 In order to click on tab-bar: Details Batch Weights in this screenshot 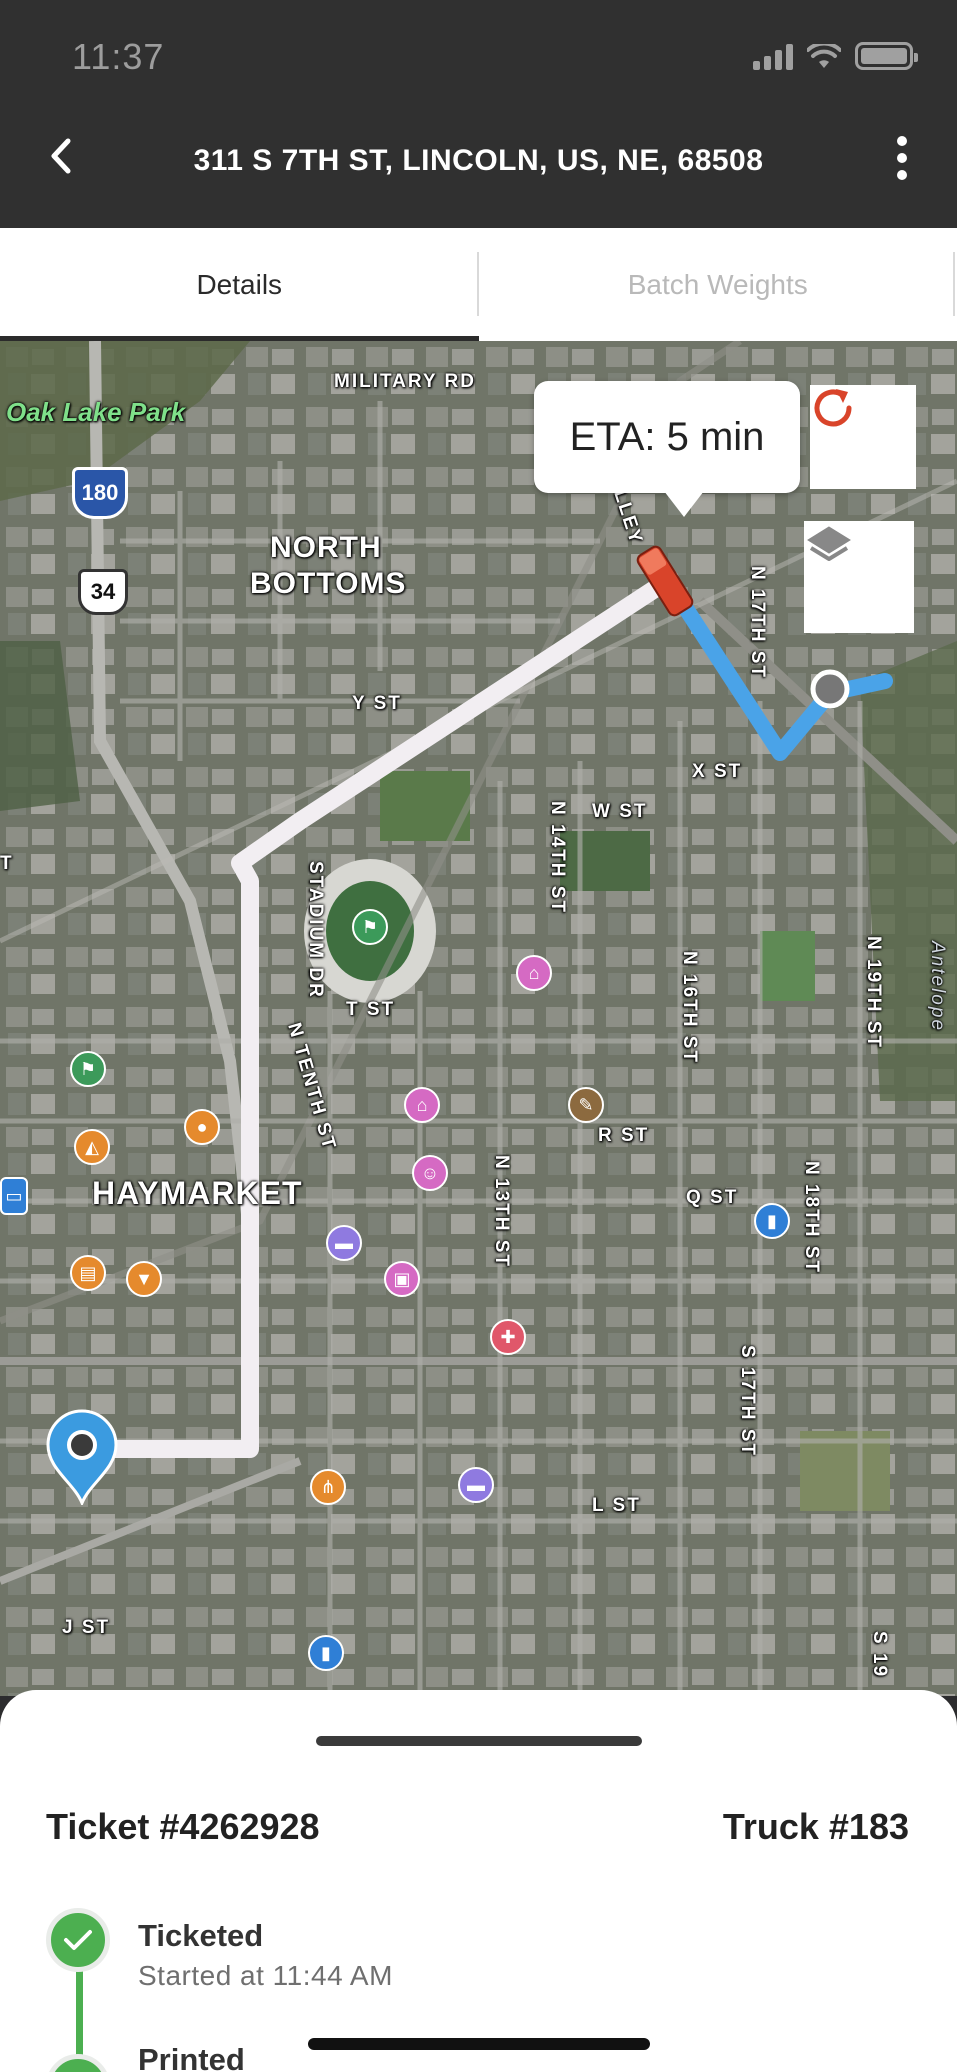, I will do `click(478, 284)`.